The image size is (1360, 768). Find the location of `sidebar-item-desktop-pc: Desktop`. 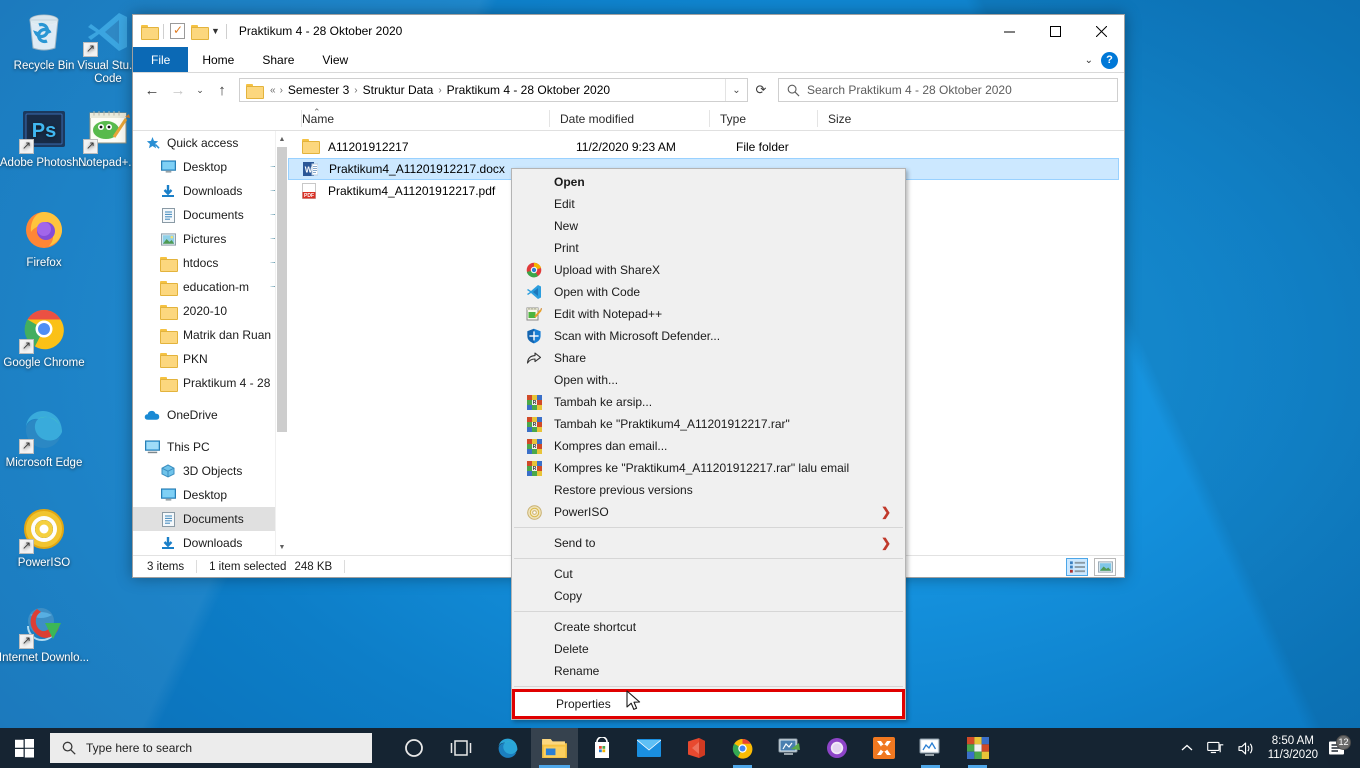

sidebar-item-desktop-pc: Desktop is located at coordinates (210, 495).